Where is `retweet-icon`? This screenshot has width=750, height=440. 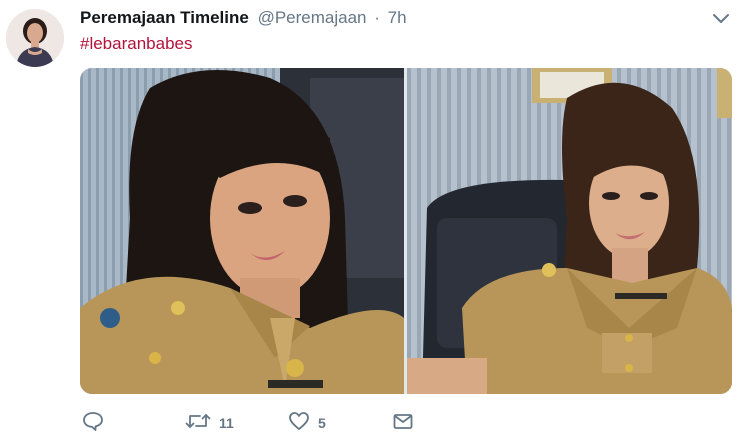
retweet-icon is located at coordinates (198, 423).